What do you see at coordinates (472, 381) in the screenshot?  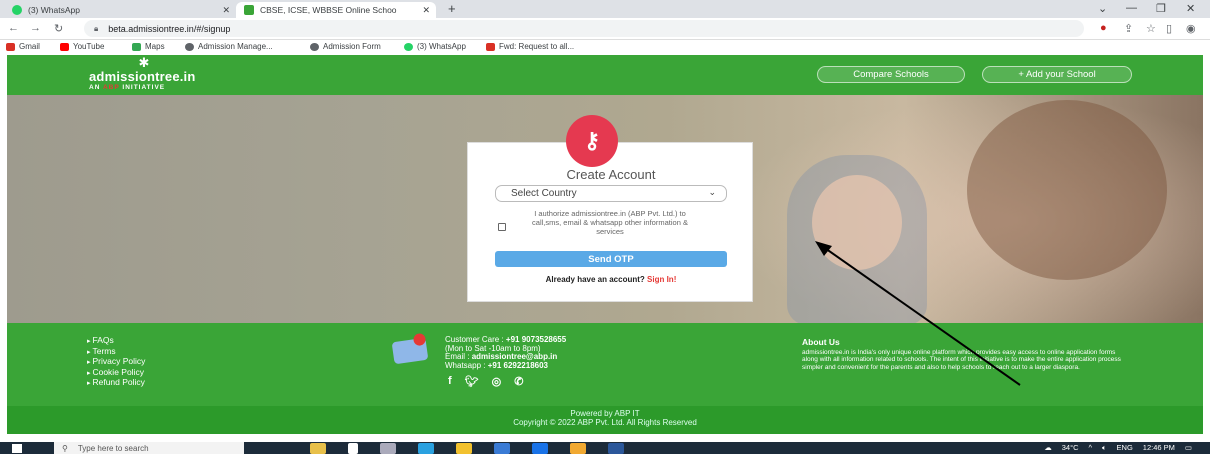 I see `twitter-icon: 🐦︎` at bounding box center [472, 381].